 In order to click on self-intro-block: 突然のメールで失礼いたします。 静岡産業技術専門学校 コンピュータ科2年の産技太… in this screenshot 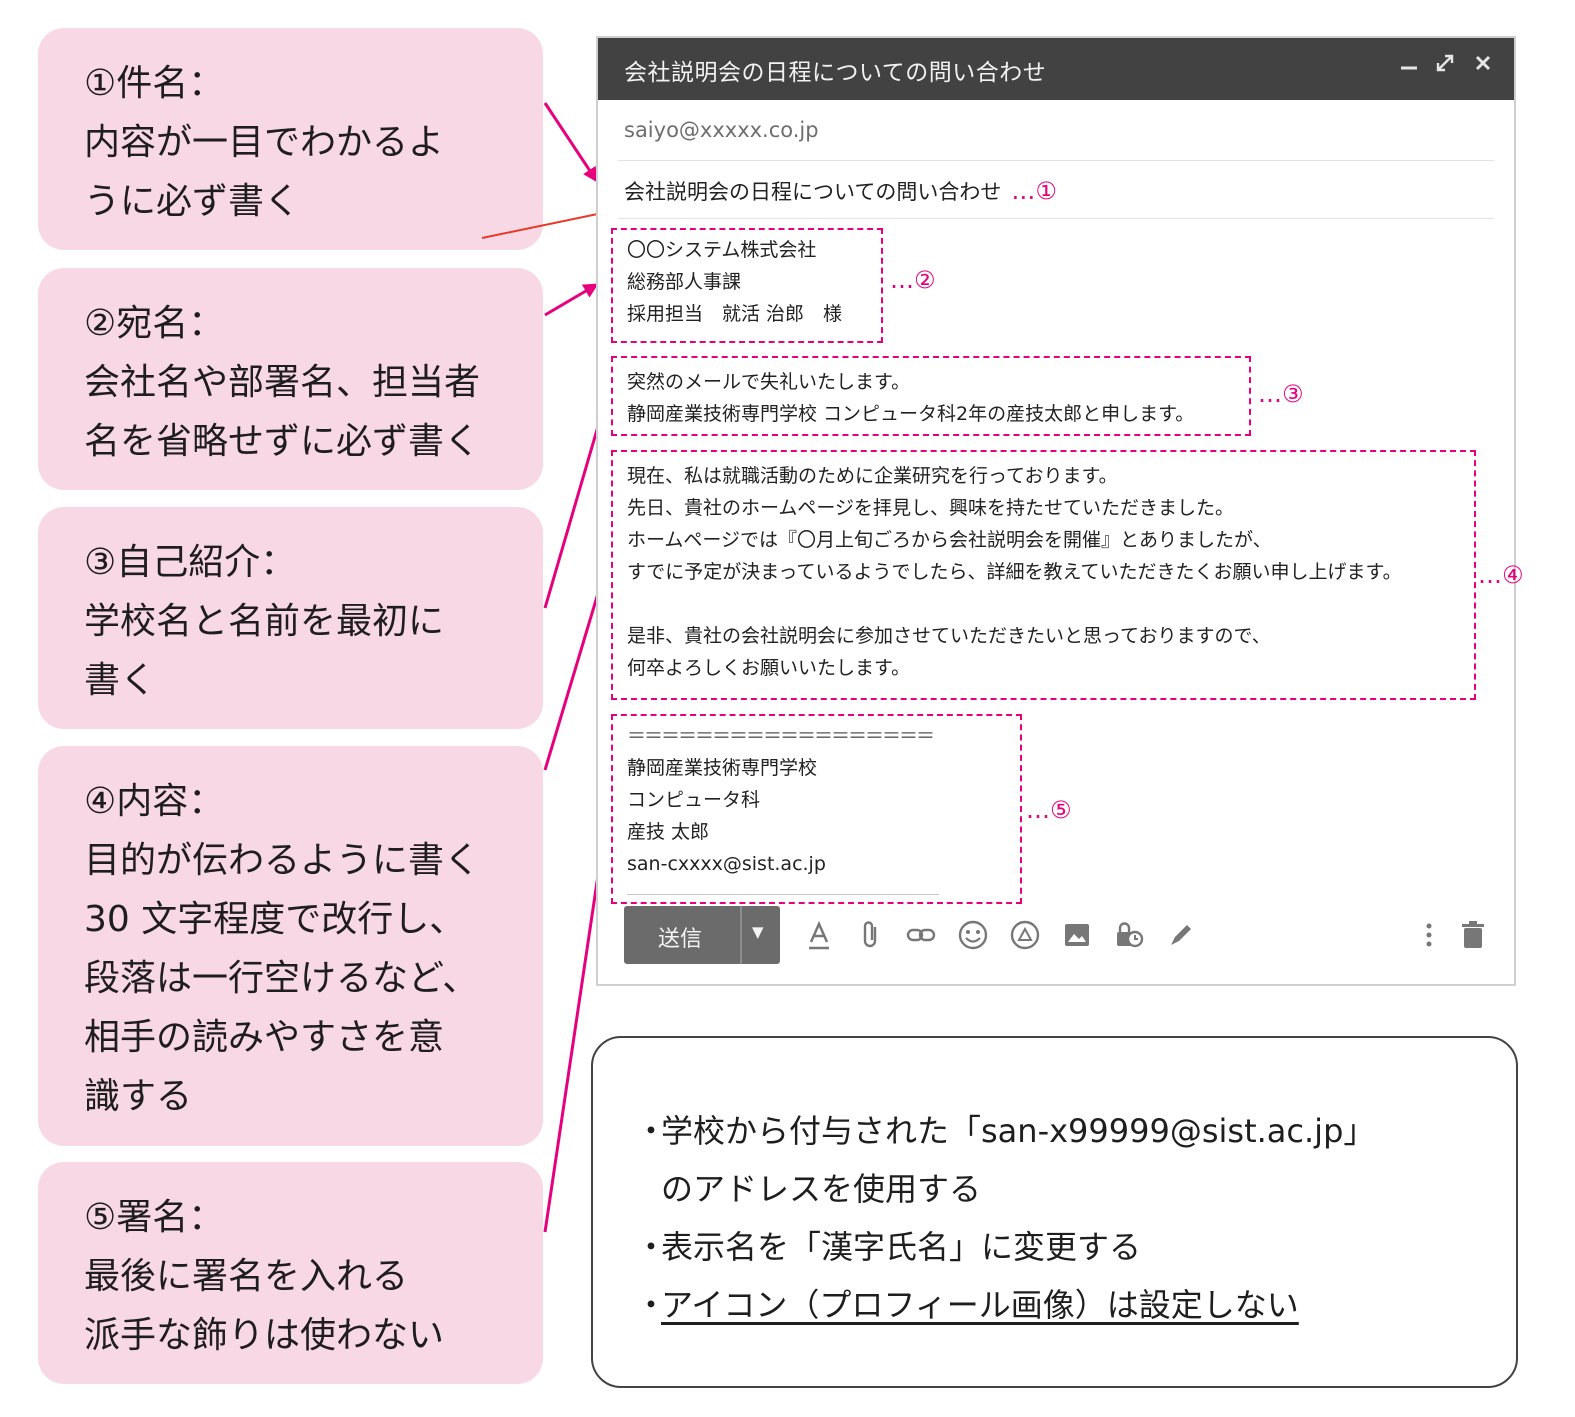, I will do `click(931, 396)`.